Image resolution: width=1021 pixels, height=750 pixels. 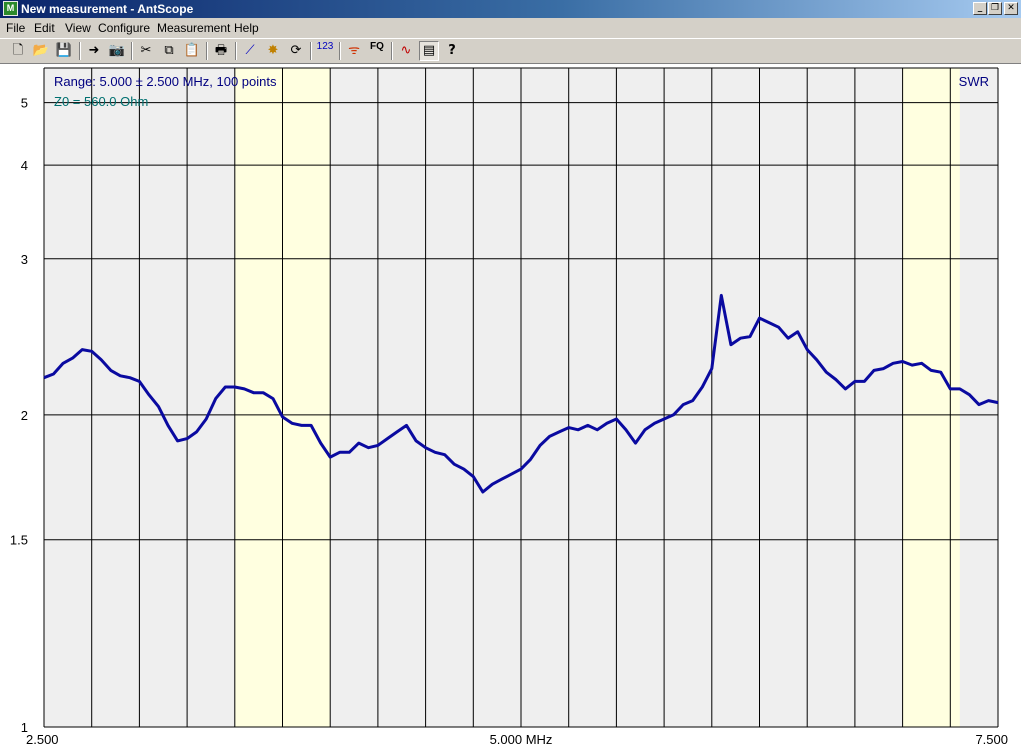 I want to click on z0-info: Z0 = 560.0 Ohm, so click(x=101, y=101).